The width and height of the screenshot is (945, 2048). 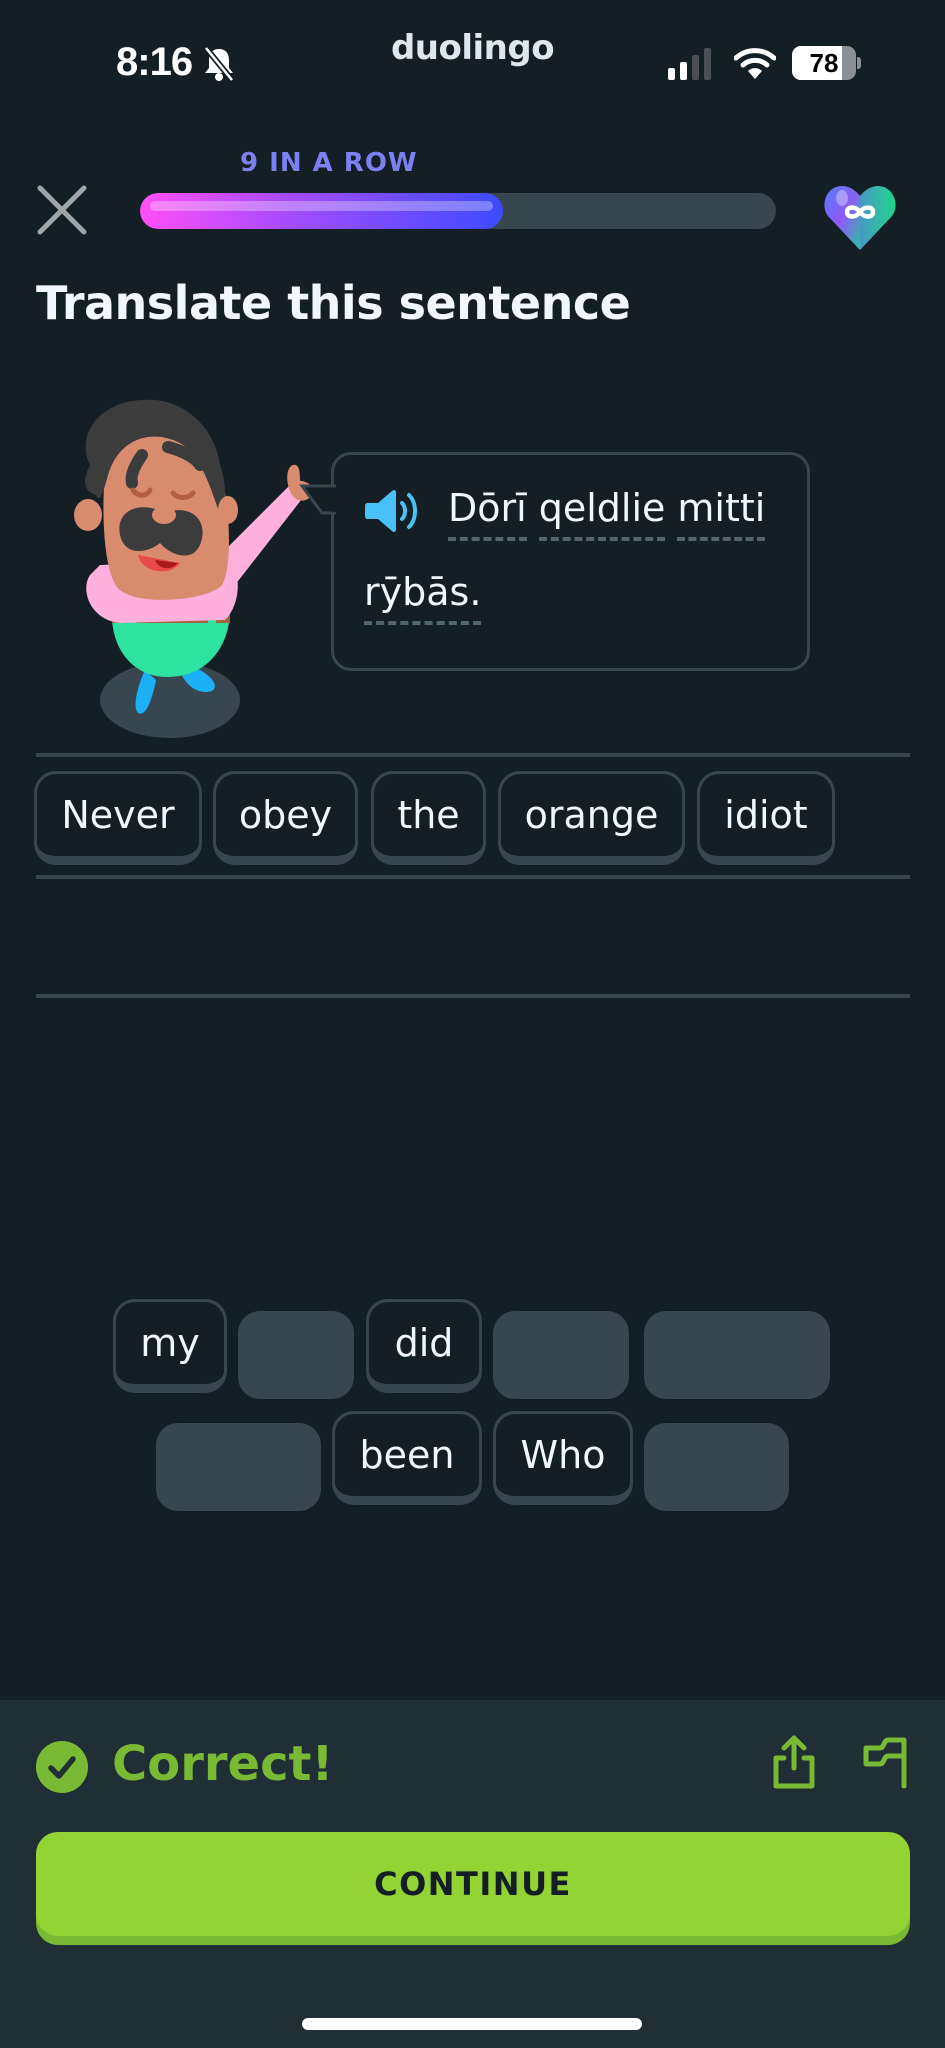 I want to click on feedback-status: Correct!, so click(x=223, y=1764).